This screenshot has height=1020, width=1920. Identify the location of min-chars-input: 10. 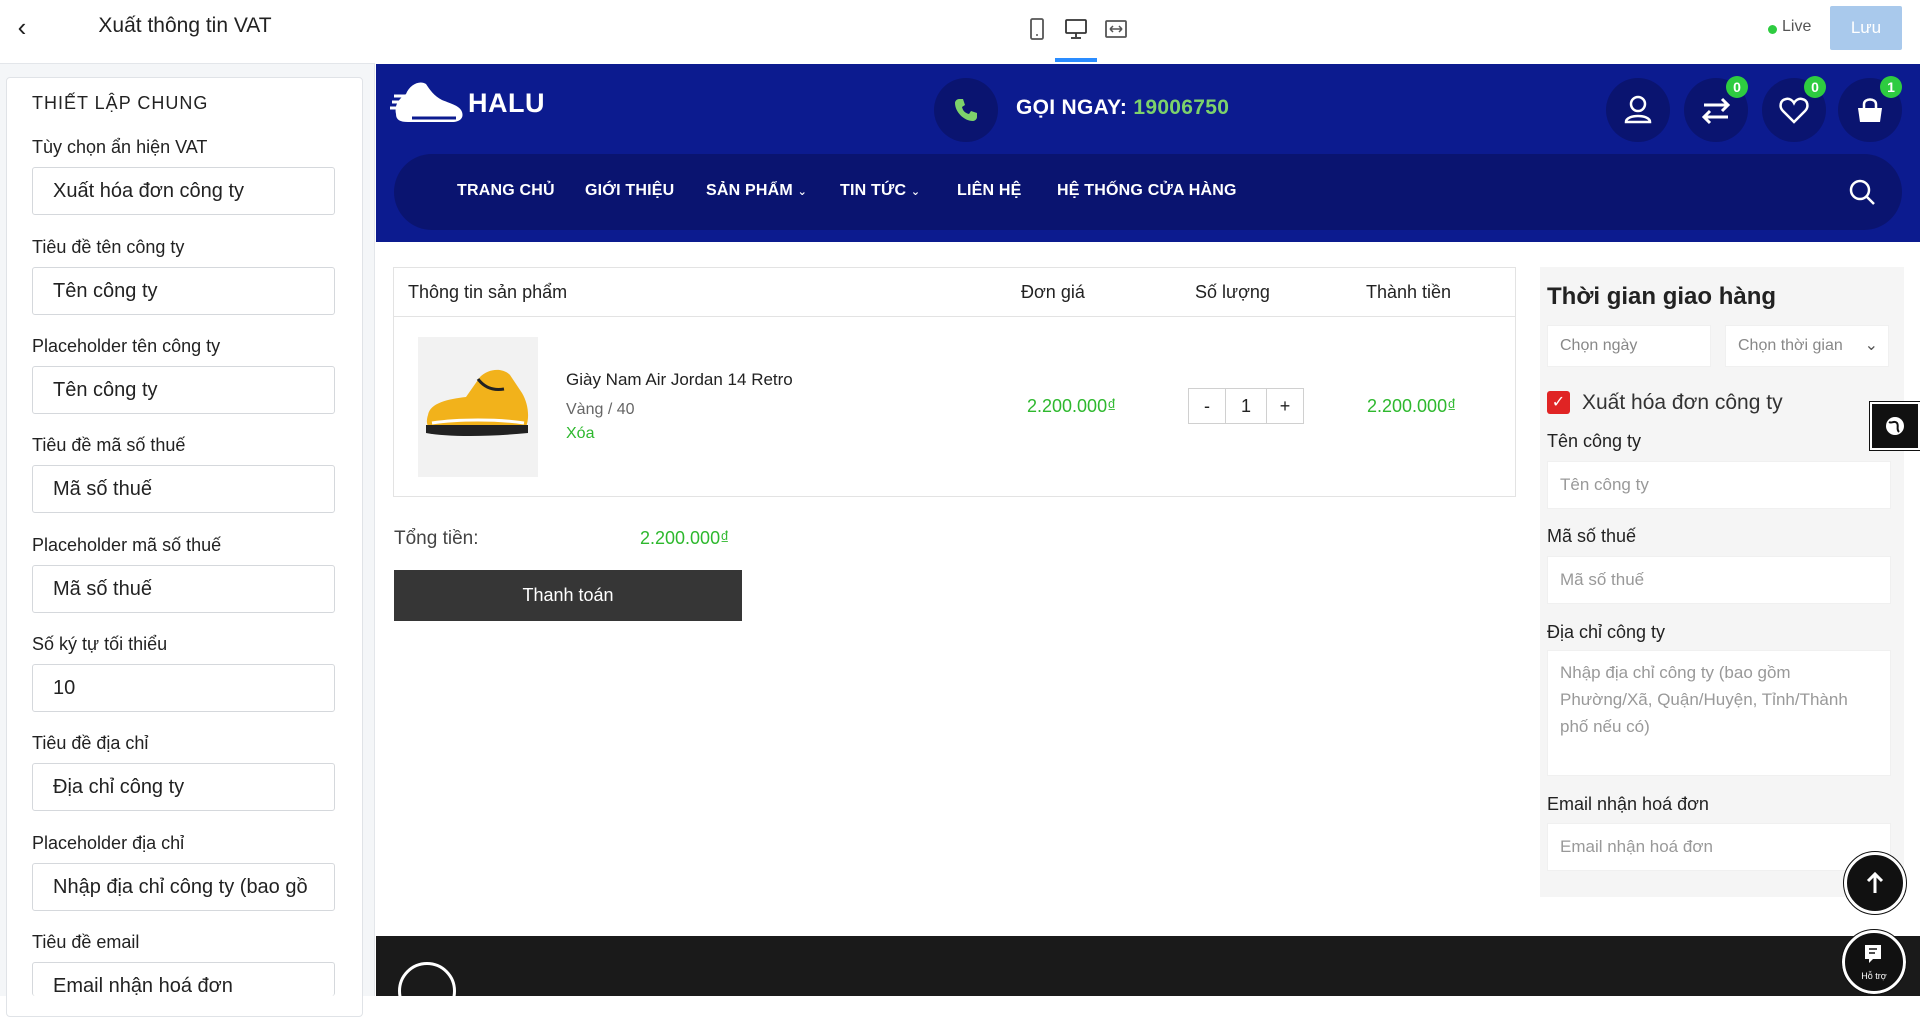
(183, 688).